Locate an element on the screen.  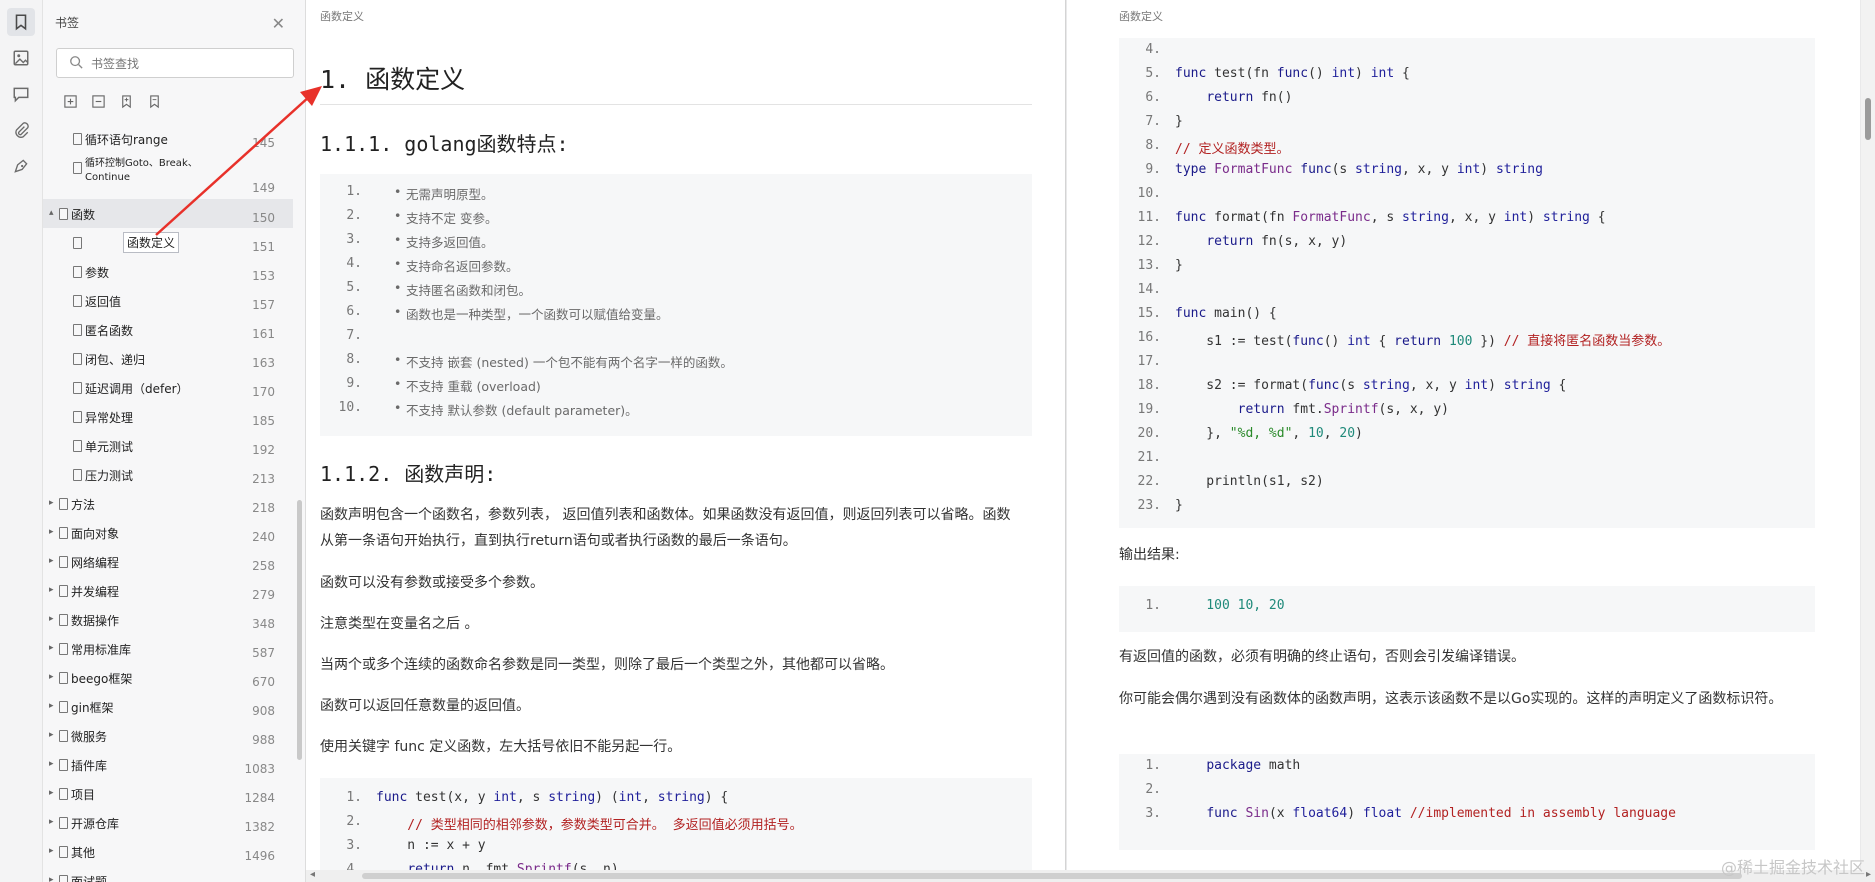
bookmark-page-number: 279 is located at coordinates (263, 595).